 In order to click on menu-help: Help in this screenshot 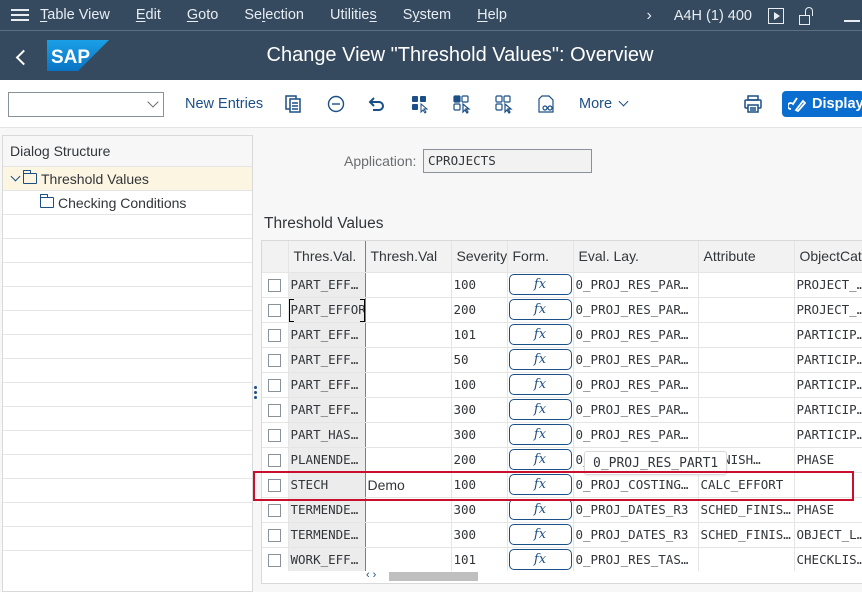, I will do `click(492, 15)`.